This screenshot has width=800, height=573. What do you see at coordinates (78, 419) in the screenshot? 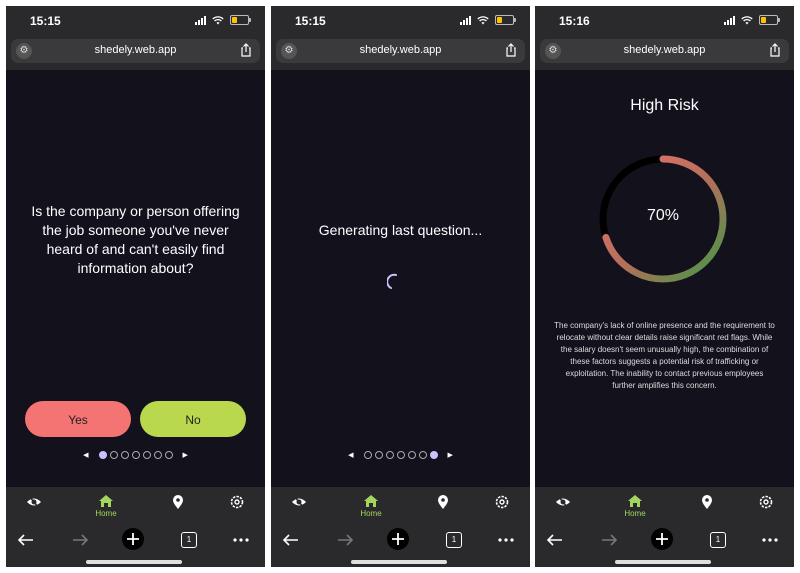
I see `yes-button: Yes` at bounding box center [78, 419].